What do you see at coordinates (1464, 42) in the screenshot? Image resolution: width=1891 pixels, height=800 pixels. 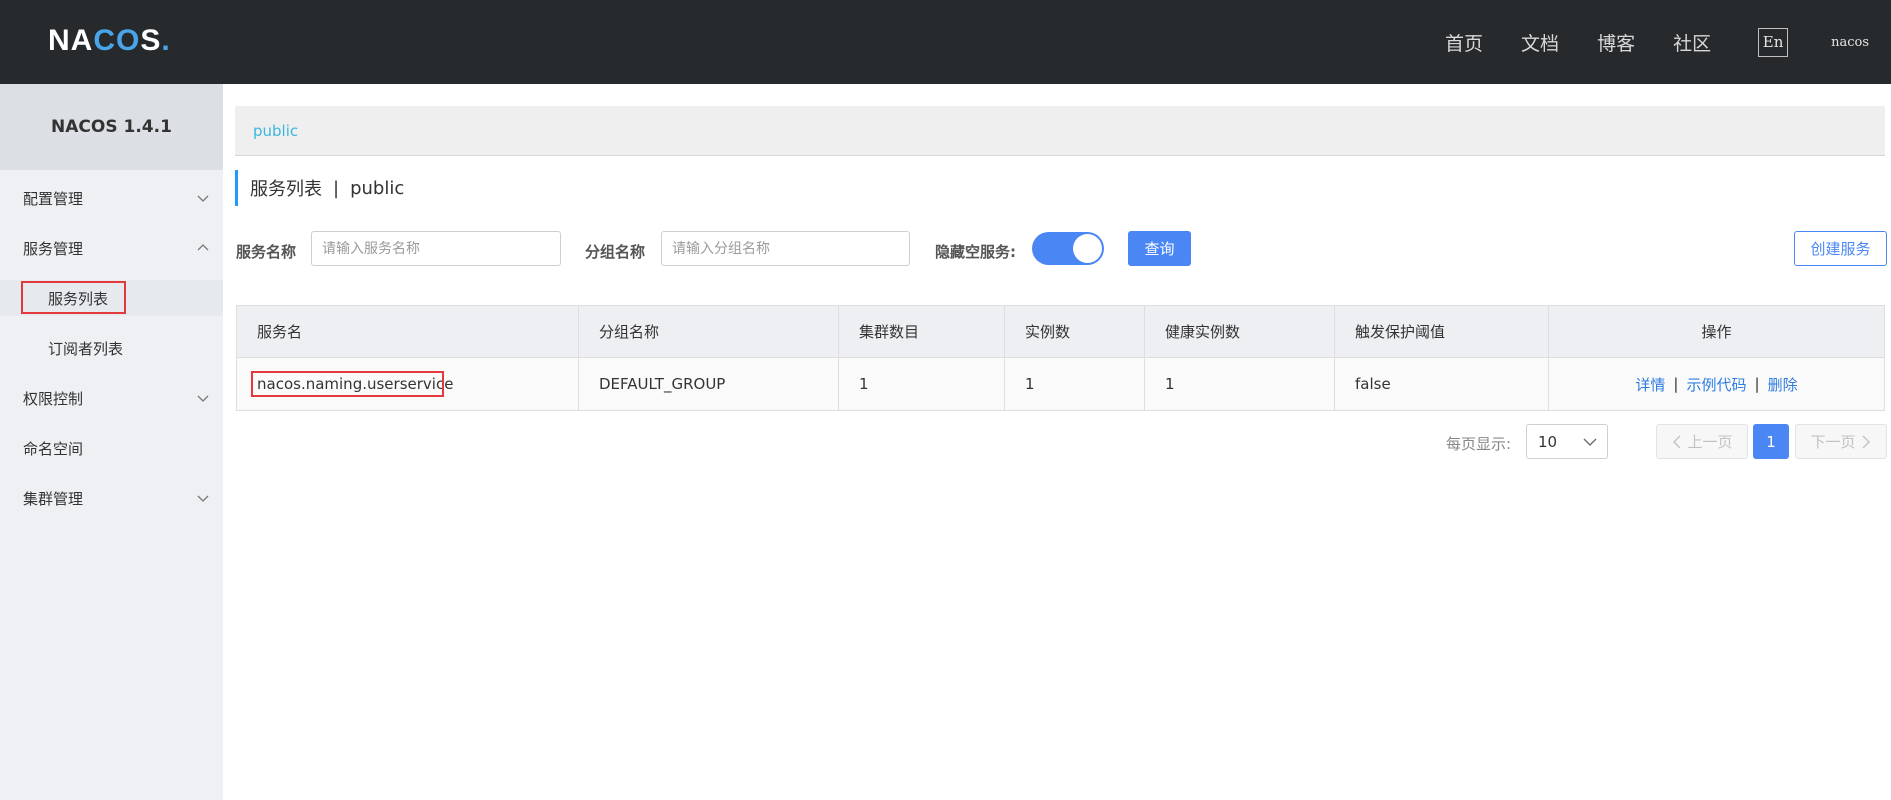 I see `nav-home: 首页` at bounding box center [1464, 42].